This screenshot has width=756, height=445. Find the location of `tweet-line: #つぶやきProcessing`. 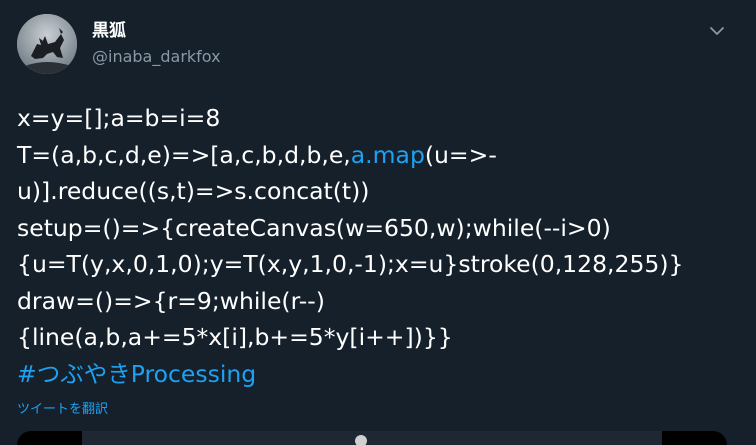

tweet-line: #つぶやきProcessing is located at coordinates (382, 374).